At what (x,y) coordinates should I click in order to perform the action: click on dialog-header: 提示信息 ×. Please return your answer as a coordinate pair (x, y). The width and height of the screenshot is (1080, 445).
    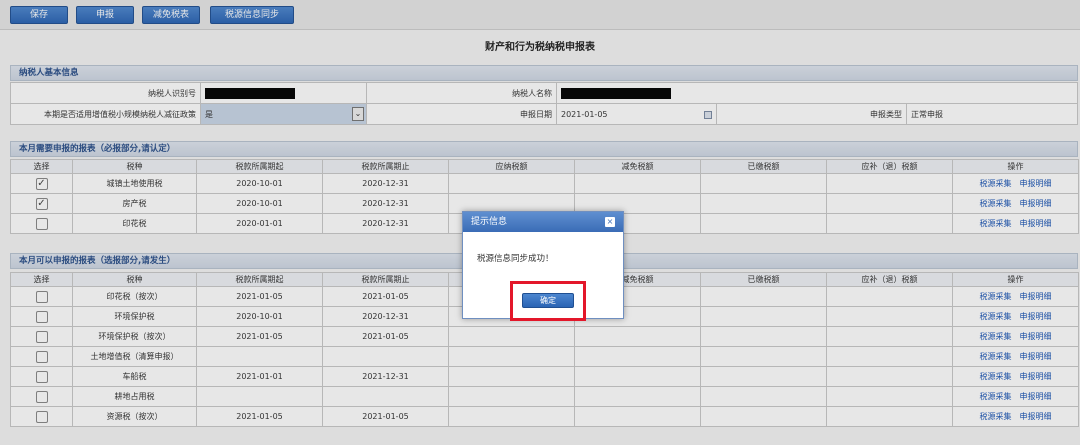
    Looking at the image, I should click on (543, 222).